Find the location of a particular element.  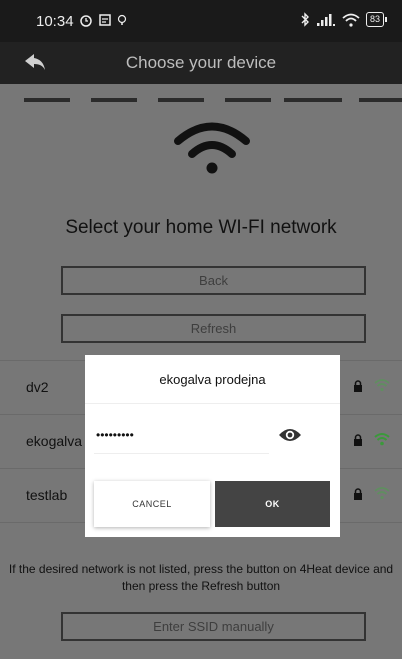

refresh-button: Refresh is located at coordinates (213, 328).